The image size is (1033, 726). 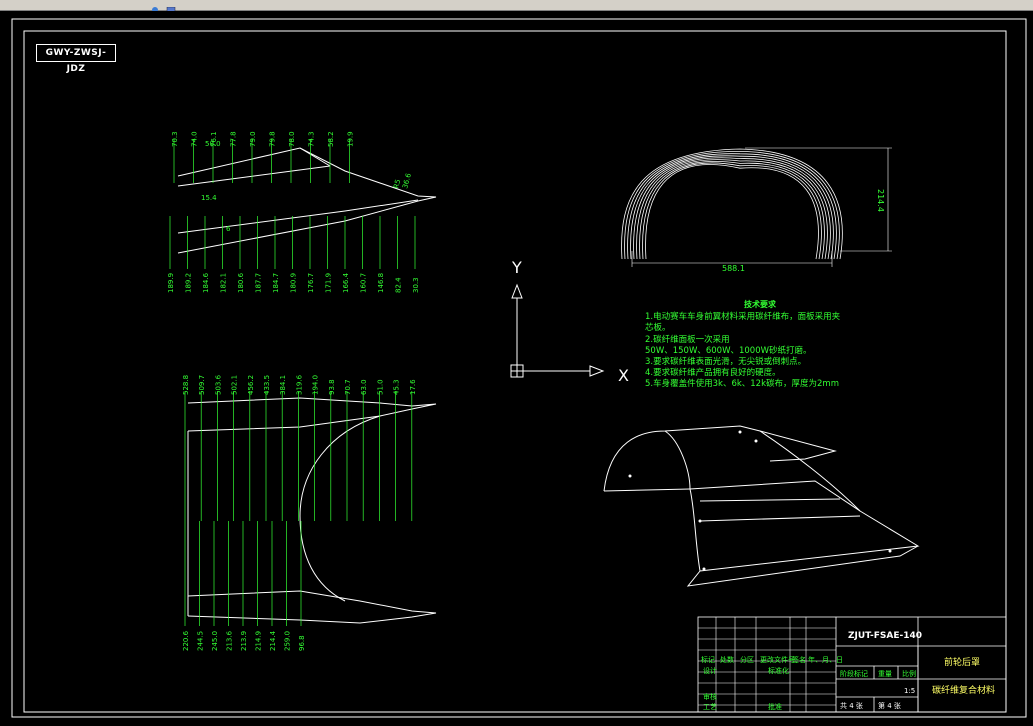 I want to click on side-top-label: 74.3, so click(x=312, y=139).